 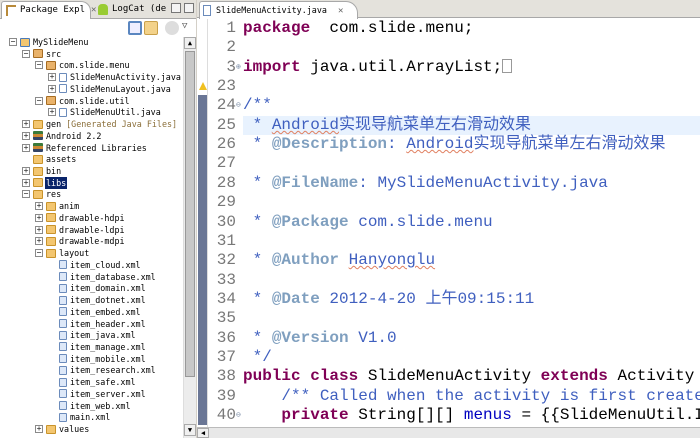 What do you see at coordinates (507, 65) in the screenshot?
I see `folded-imports-marker` at bounding box center [507, 65].